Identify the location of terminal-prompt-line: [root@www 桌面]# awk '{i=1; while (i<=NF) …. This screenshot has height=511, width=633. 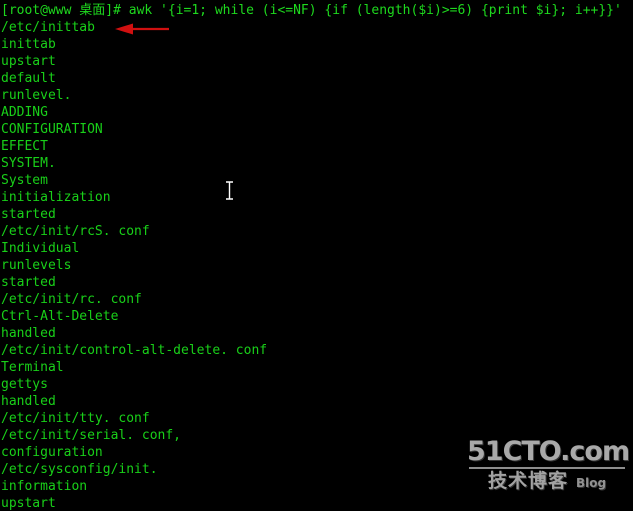
(311, 10).